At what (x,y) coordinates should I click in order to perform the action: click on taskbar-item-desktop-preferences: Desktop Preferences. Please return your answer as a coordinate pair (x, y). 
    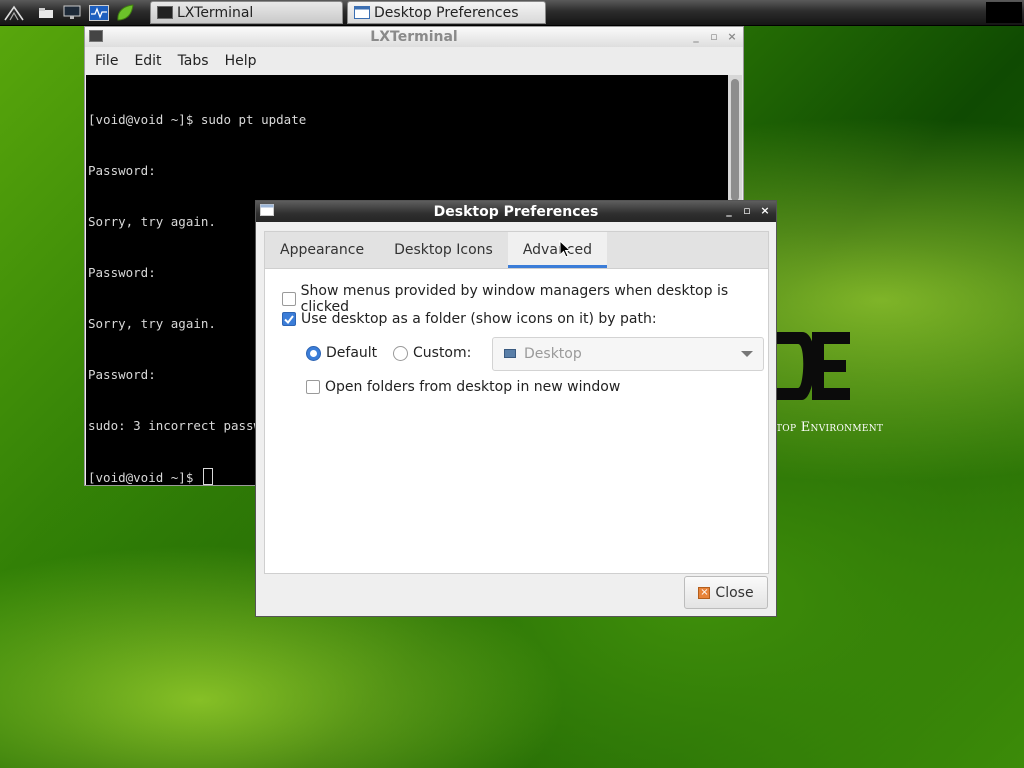
    Looking at the image, I should click on (446, 12).